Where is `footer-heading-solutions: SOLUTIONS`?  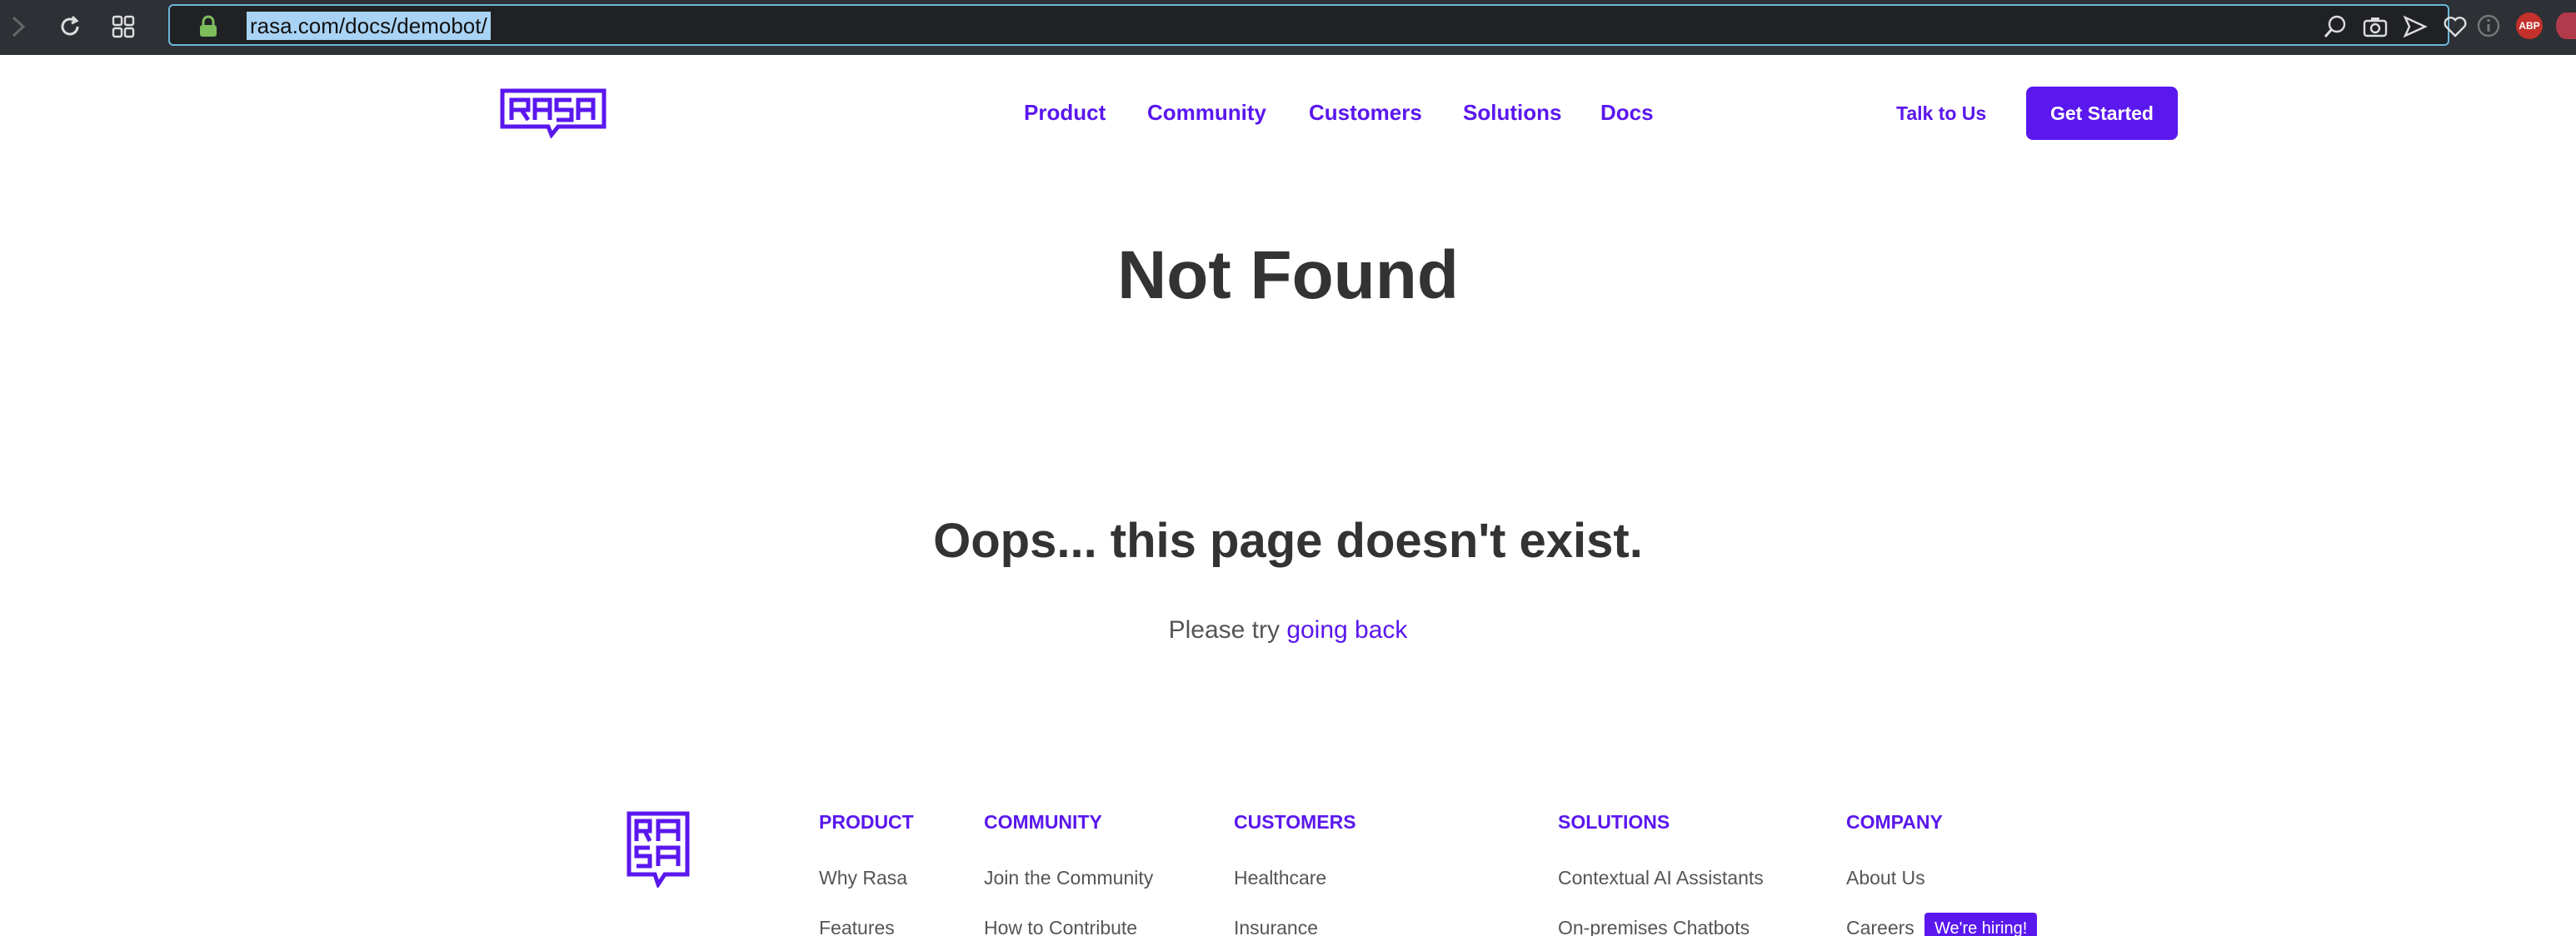 footer-heading-solutions: SOLUTIONS is located at coordinates (1614, 822).